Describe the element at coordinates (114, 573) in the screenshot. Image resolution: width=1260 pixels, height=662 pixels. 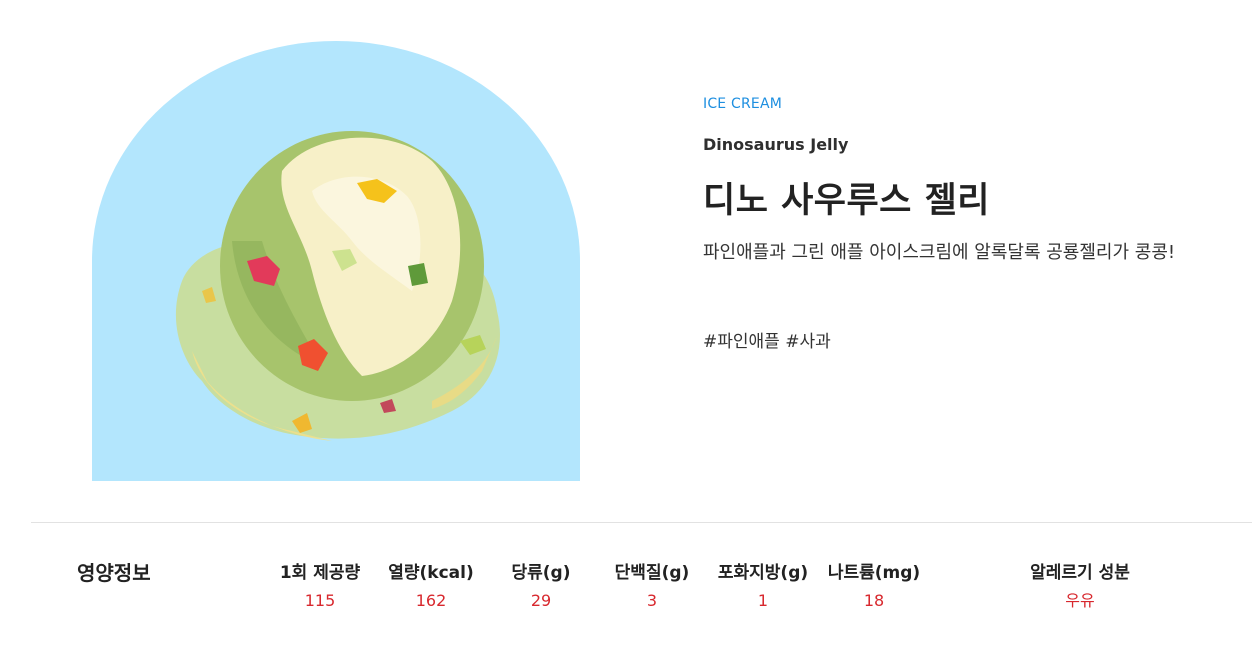
I see `nutrition-title: 영양정보` at that location.